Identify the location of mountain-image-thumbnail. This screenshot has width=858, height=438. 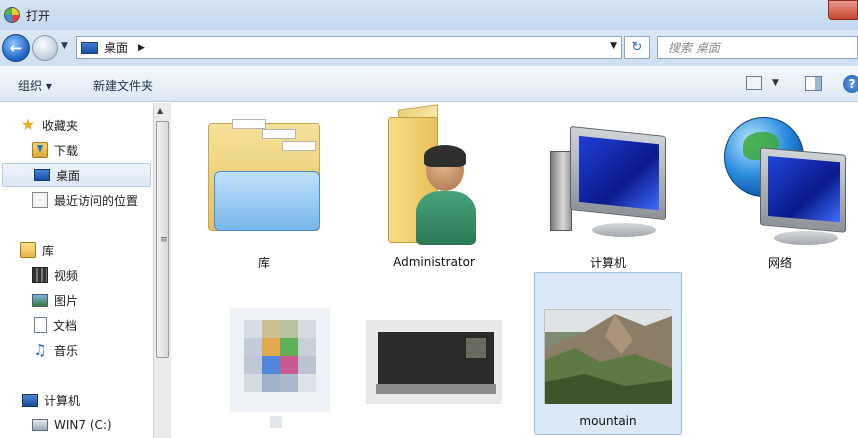
(608, 356).